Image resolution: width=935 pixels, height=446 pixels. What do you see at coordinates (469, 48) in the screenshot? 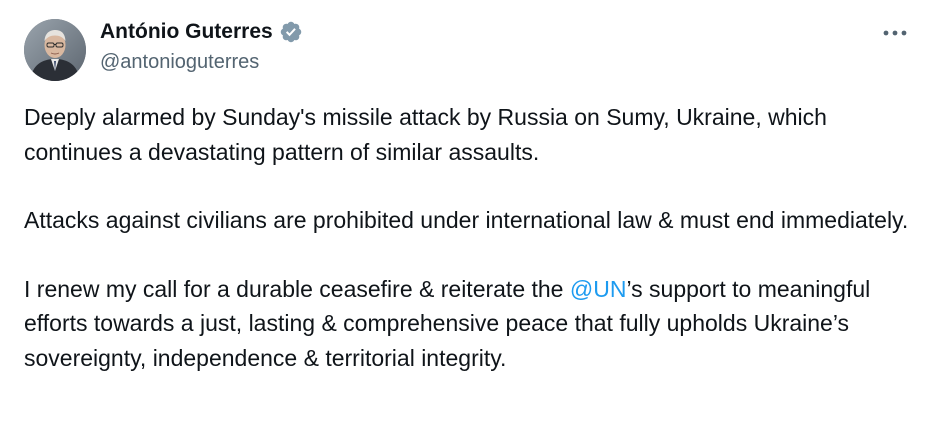
I see `tweet-header: António Guterres @antonioguterres` at bounding box center [469, 48].